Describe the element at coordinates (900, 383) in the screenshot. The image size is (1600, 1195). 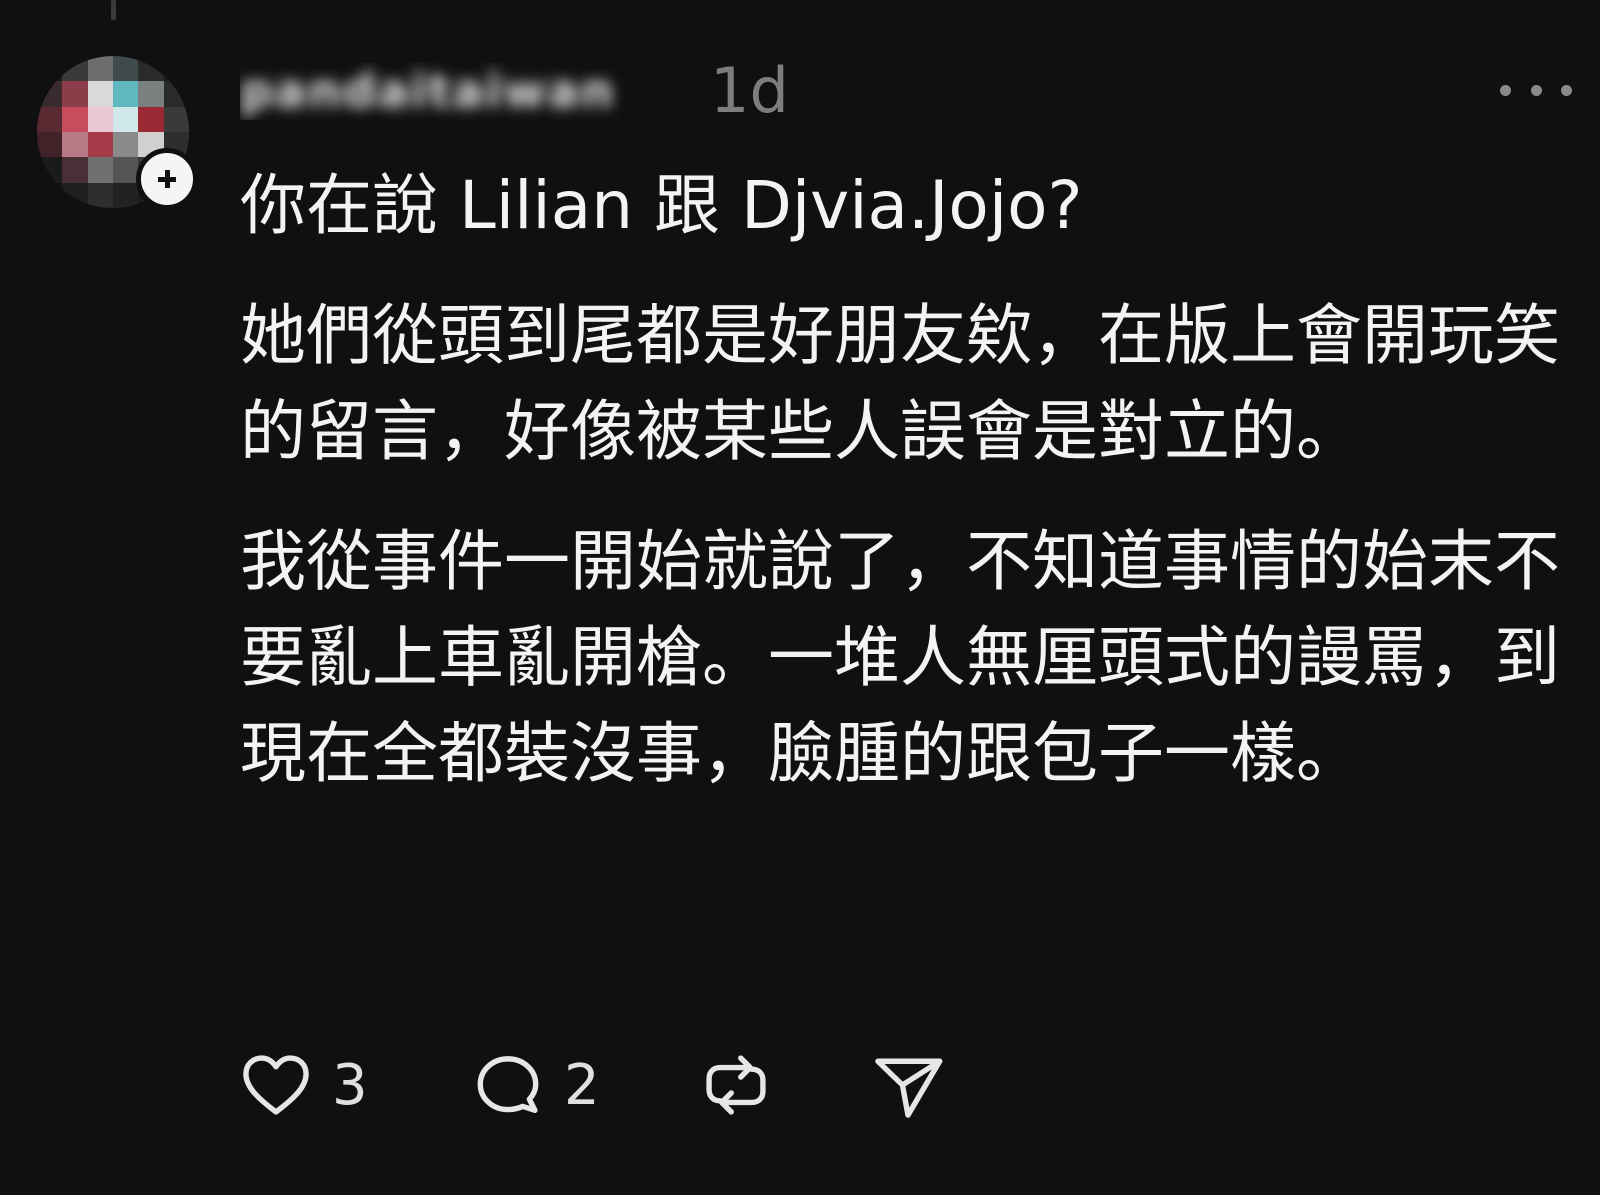
I see `post-paragraph: 她們從頭到尾都是好朋友欸，在版上會開玩笑的留言，好像被某些人誤會是對立的。` at that location.